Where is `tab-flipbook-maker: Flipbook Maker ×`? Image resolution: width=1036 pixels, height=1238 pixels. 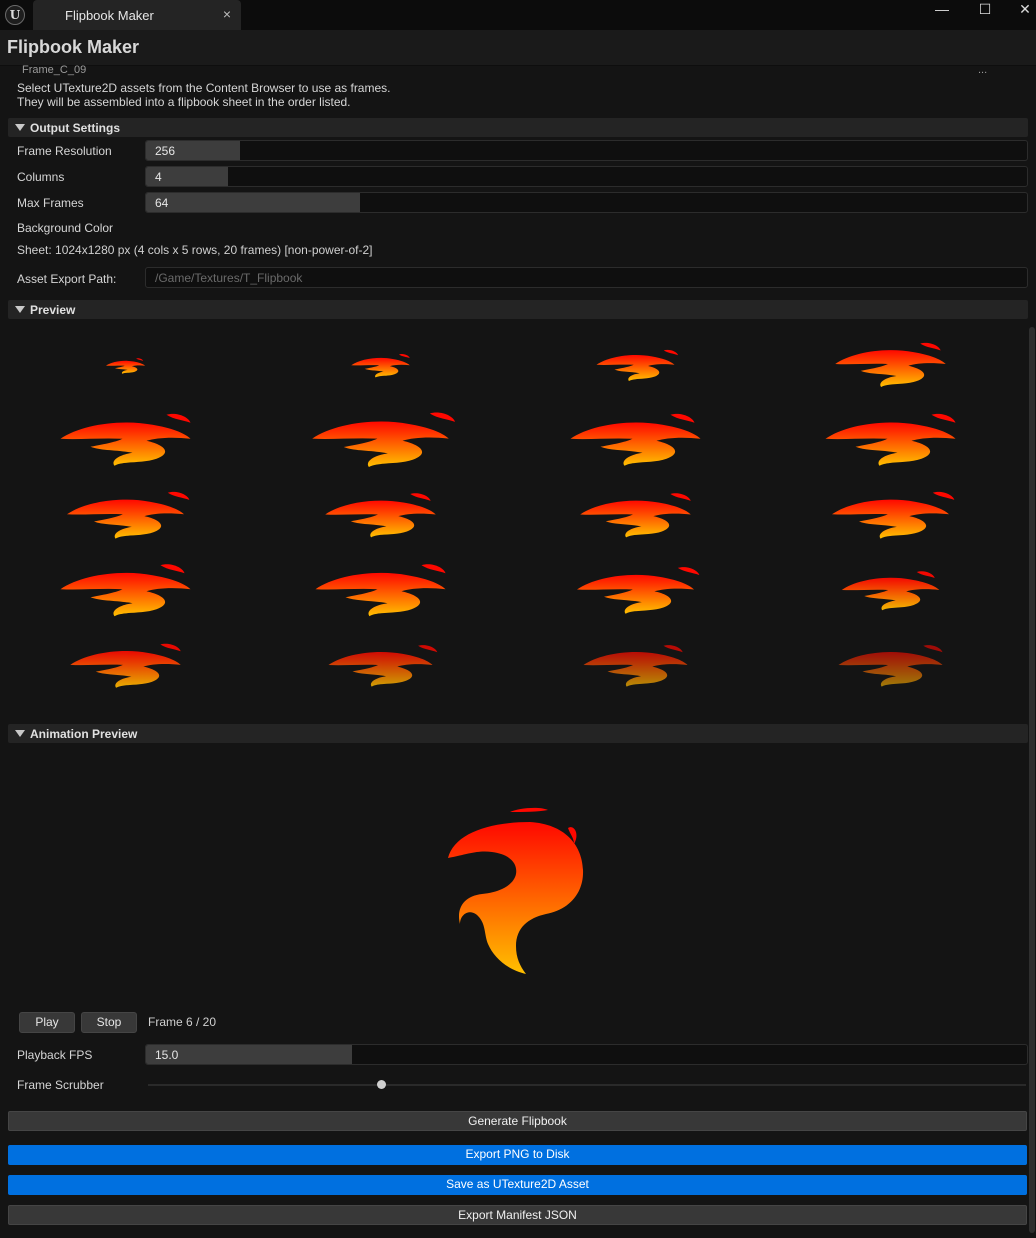
tab-flipbook-maker: Flipbook Maker × is located at coordinates (137, 15).